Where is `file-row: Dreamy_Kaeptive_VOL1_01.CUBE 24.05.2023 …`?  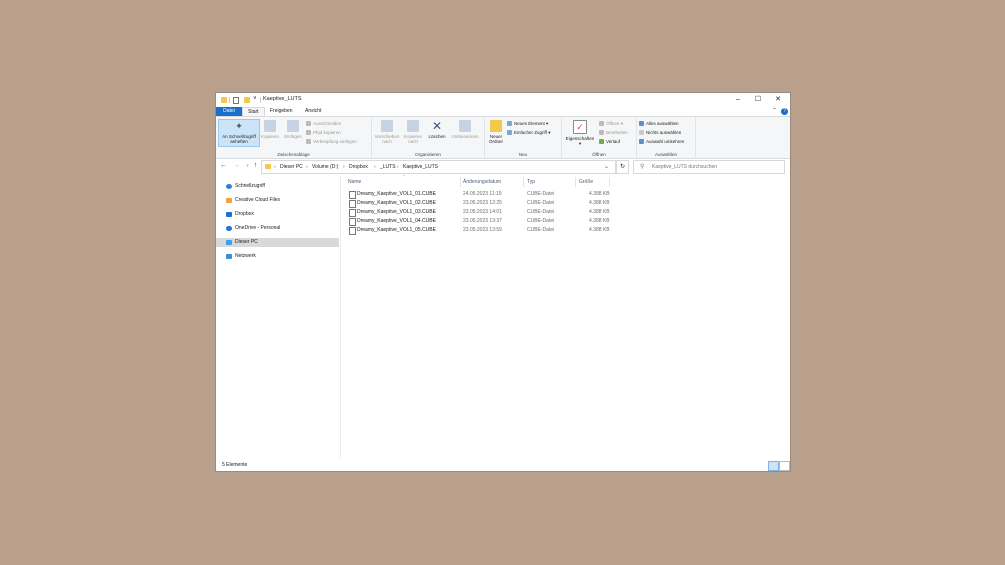
file-row: Dreamy_Kaeptive_VOL1_01.CUBE 24.05.2023 … is located at coordinates (566, 194).